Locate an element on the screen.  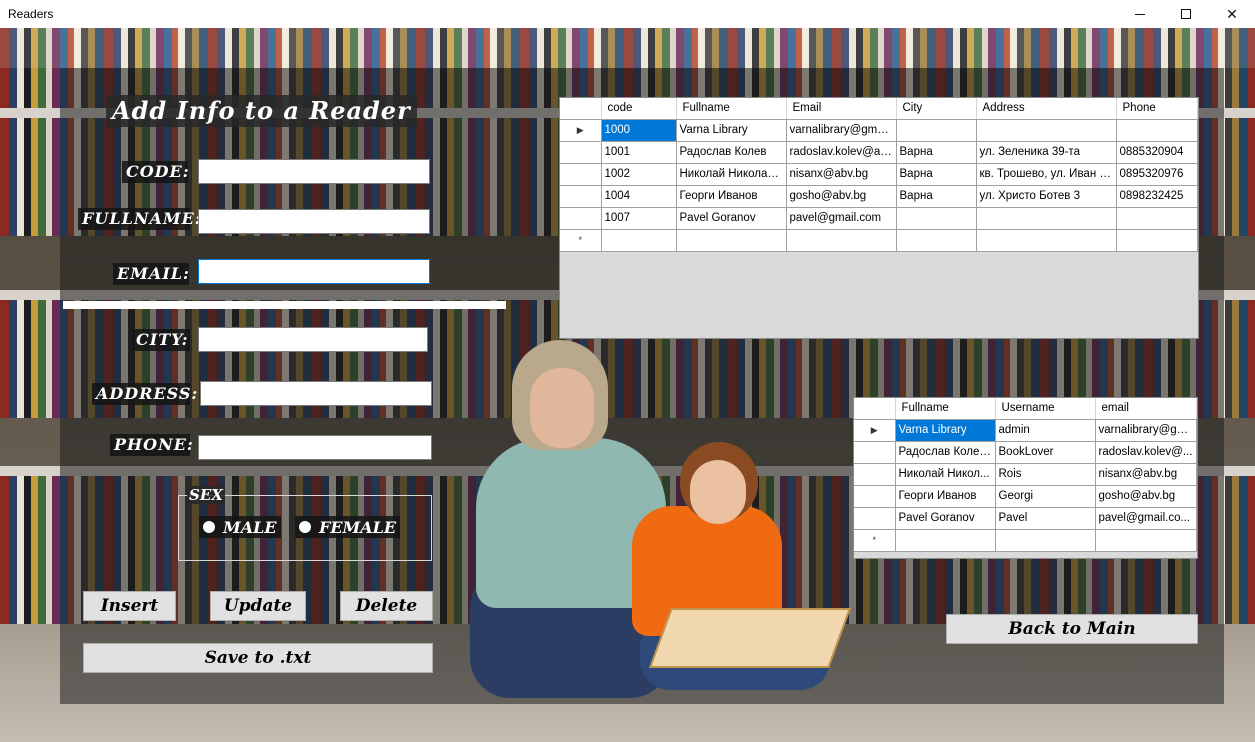
delete-button: Delete is located at coordinates (386, 606).